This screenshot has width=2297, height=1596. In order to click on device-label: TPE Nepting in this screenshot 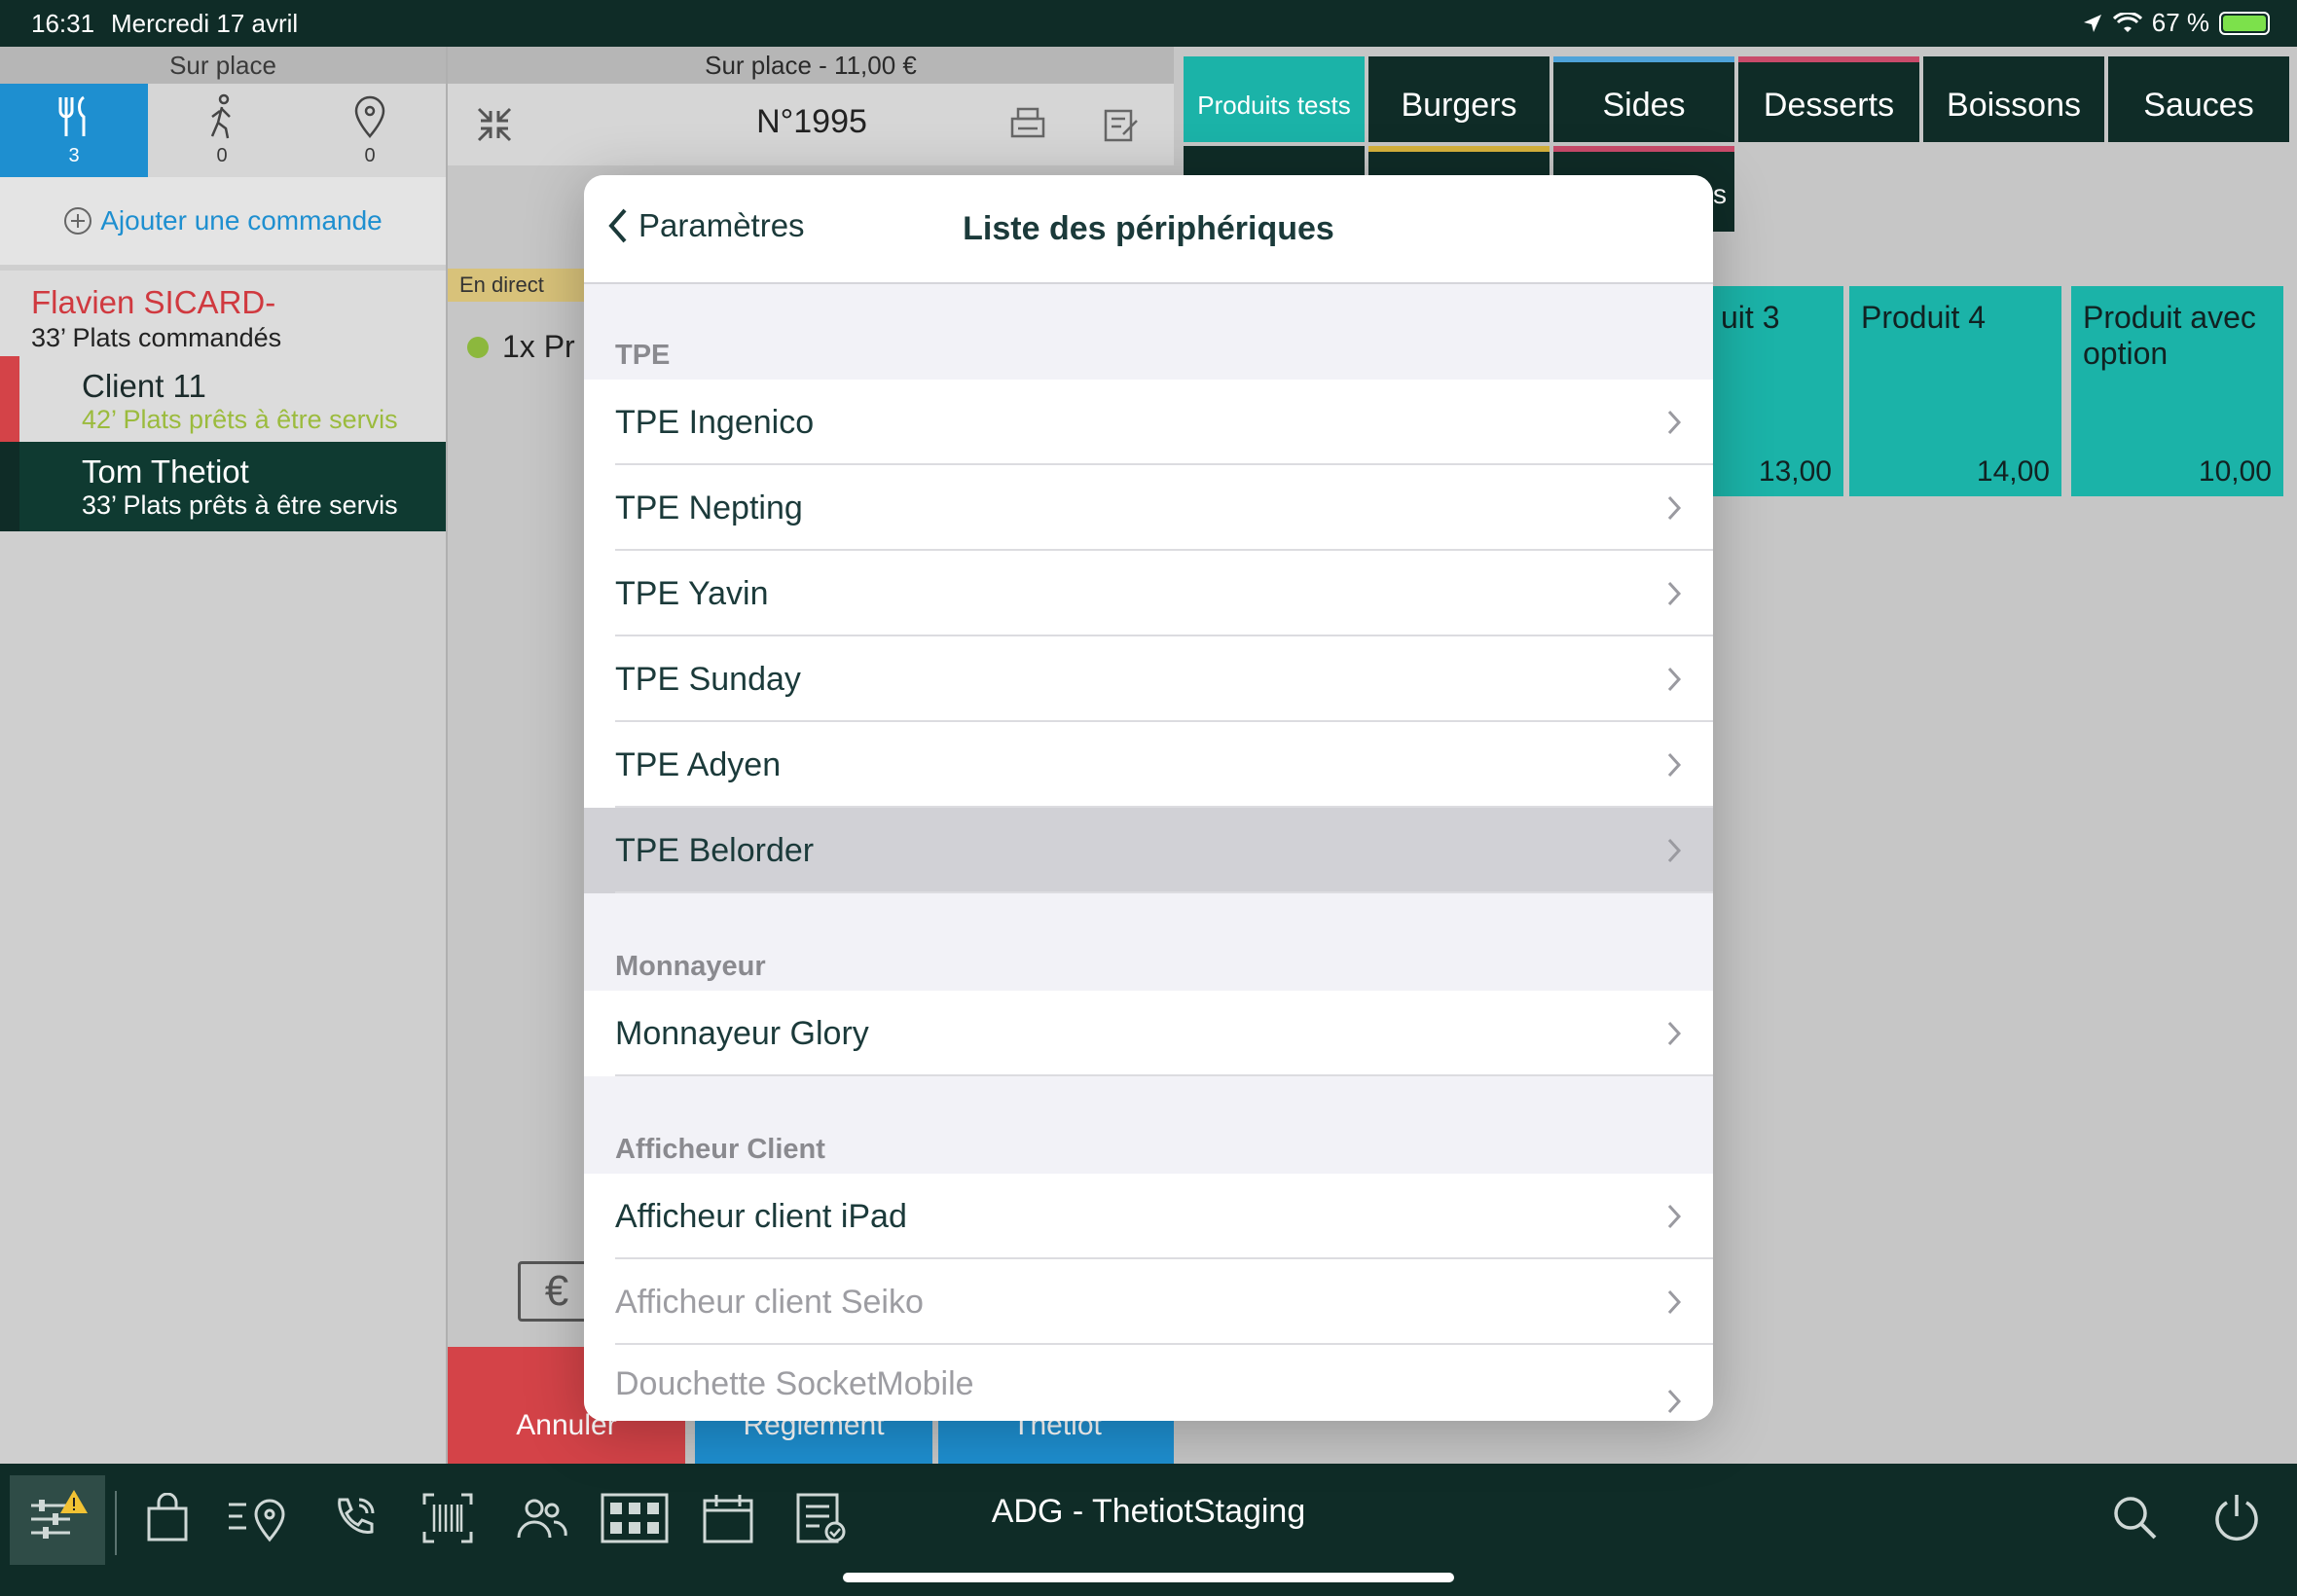, I will do `click(709, 508)`.